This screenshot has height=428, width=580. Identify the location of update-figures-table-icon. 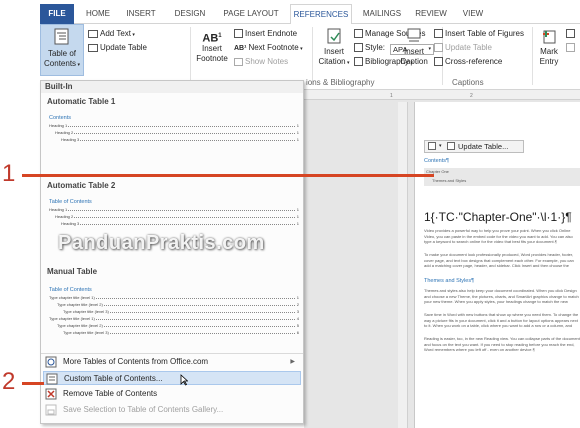
(438, 48).